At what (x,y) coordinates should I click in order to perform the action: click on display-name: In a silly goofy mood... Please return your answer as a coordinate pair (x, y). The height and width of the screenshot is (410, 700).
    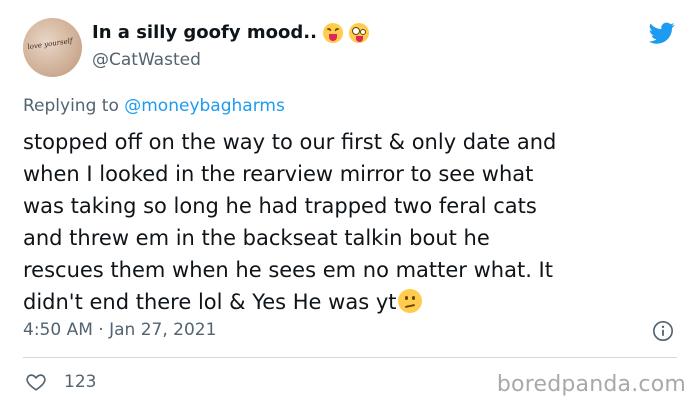
    Looking at the image, I should click on (230, 32).